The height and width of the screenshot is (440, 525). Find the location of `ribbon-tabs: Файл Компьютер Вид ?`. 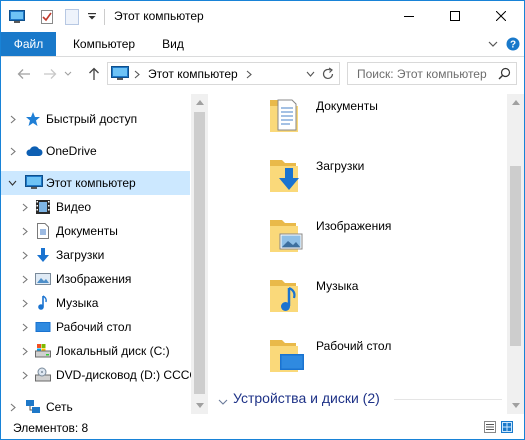

ribbon-tabs: Файл Компьютер Вид ? is located at coordinates (262, 44).